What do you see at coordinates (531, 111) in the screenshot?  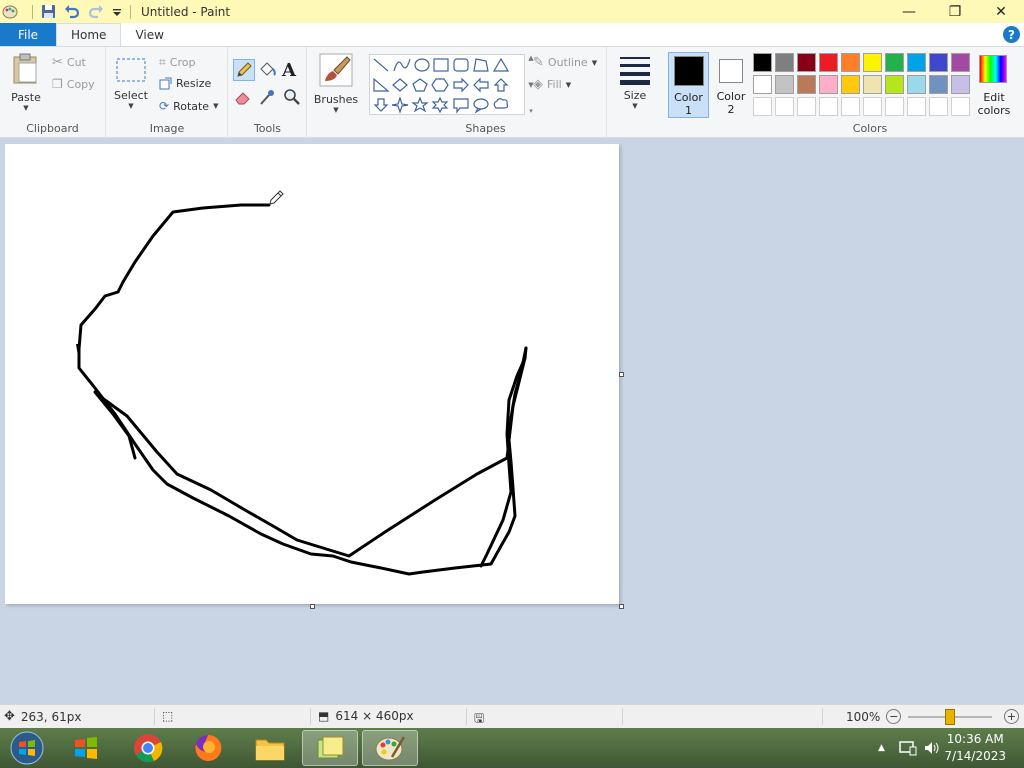 I see `expand-gallery-icon: ▾` at bounding box center [531, 111].